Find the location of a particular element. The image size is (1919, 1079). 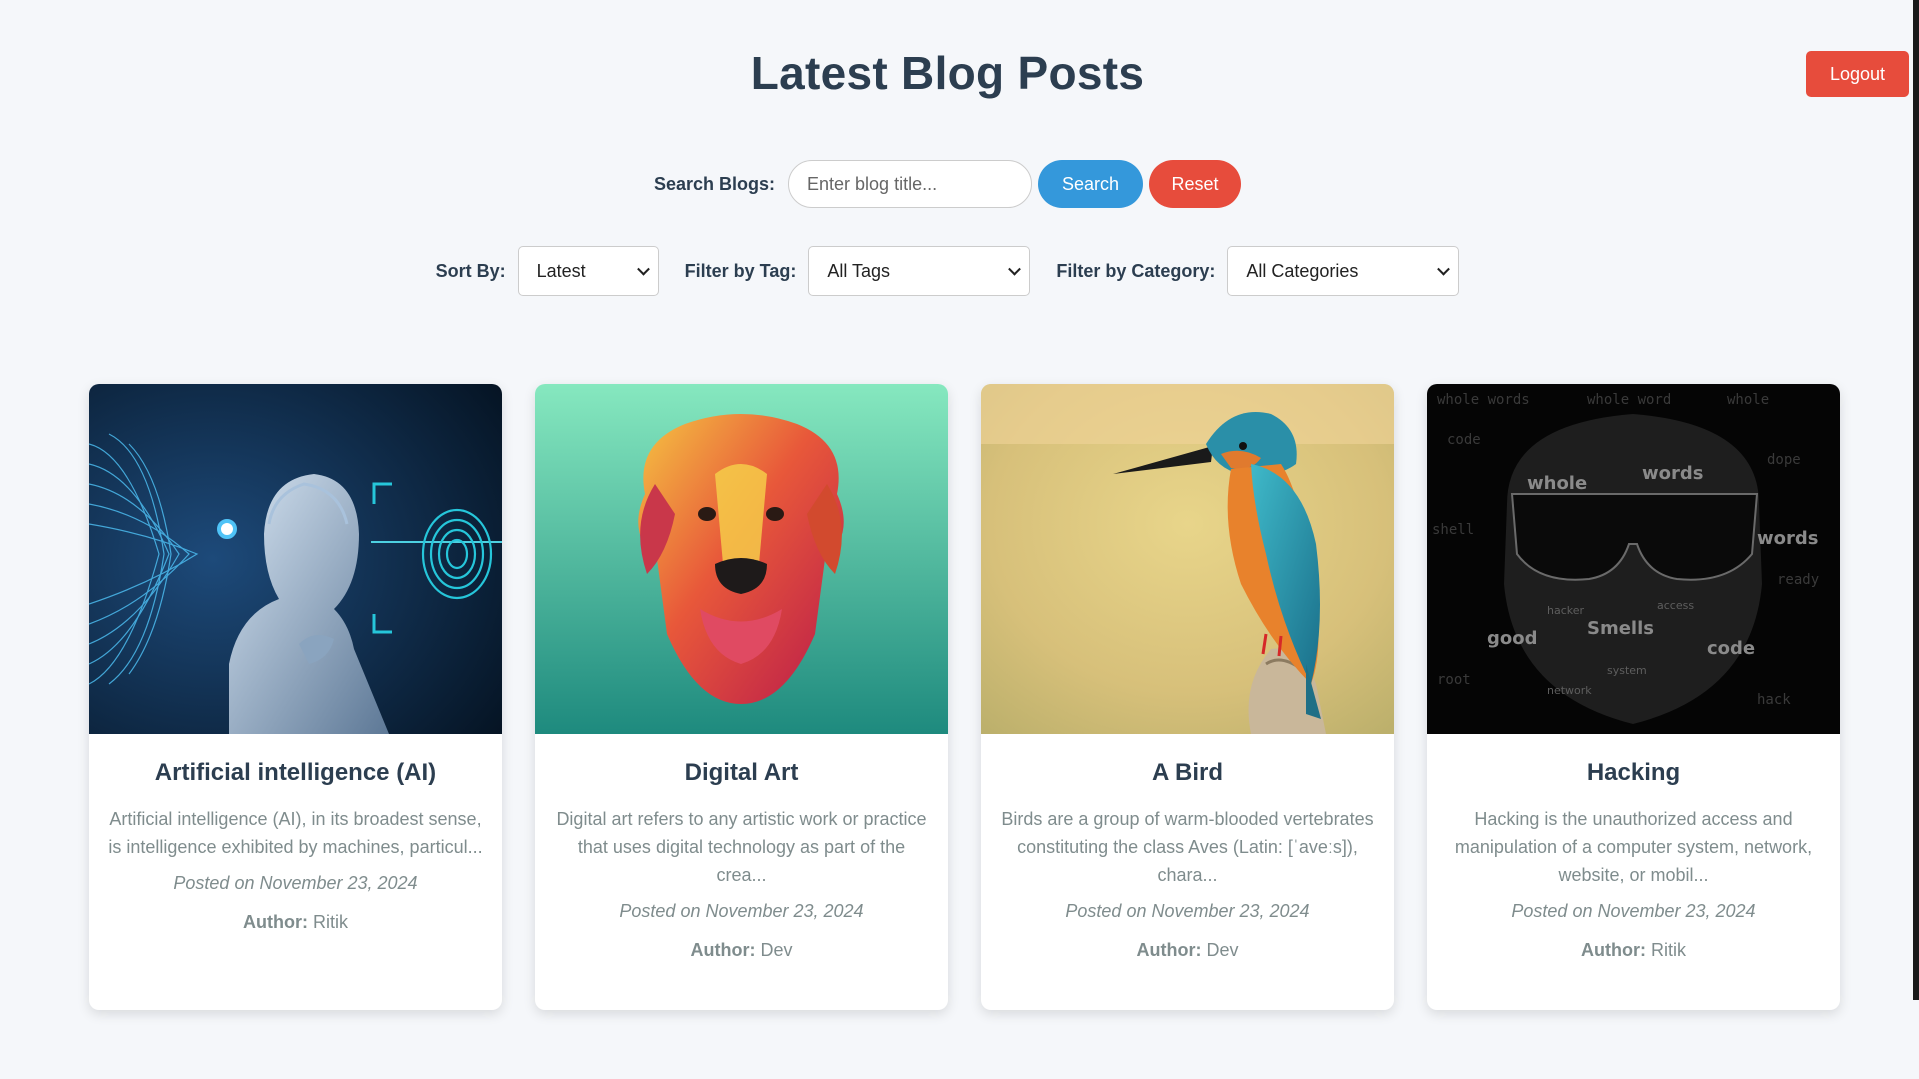

page-title: Latest Blog Posts is located at coordinates (947, 73).